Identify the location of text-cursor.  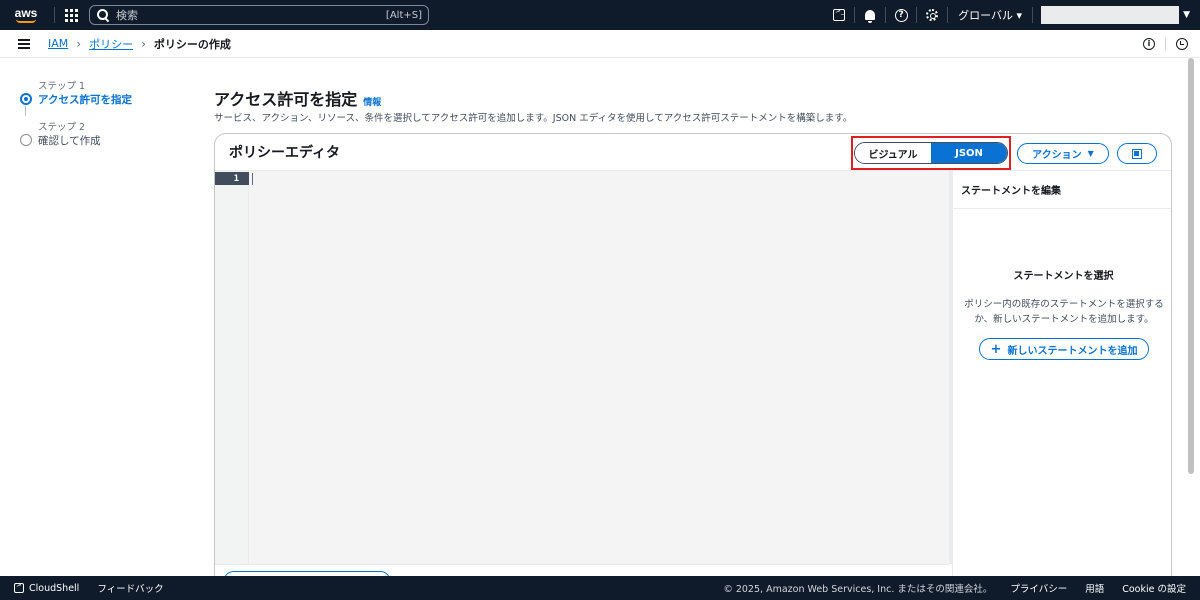
(252, 179).